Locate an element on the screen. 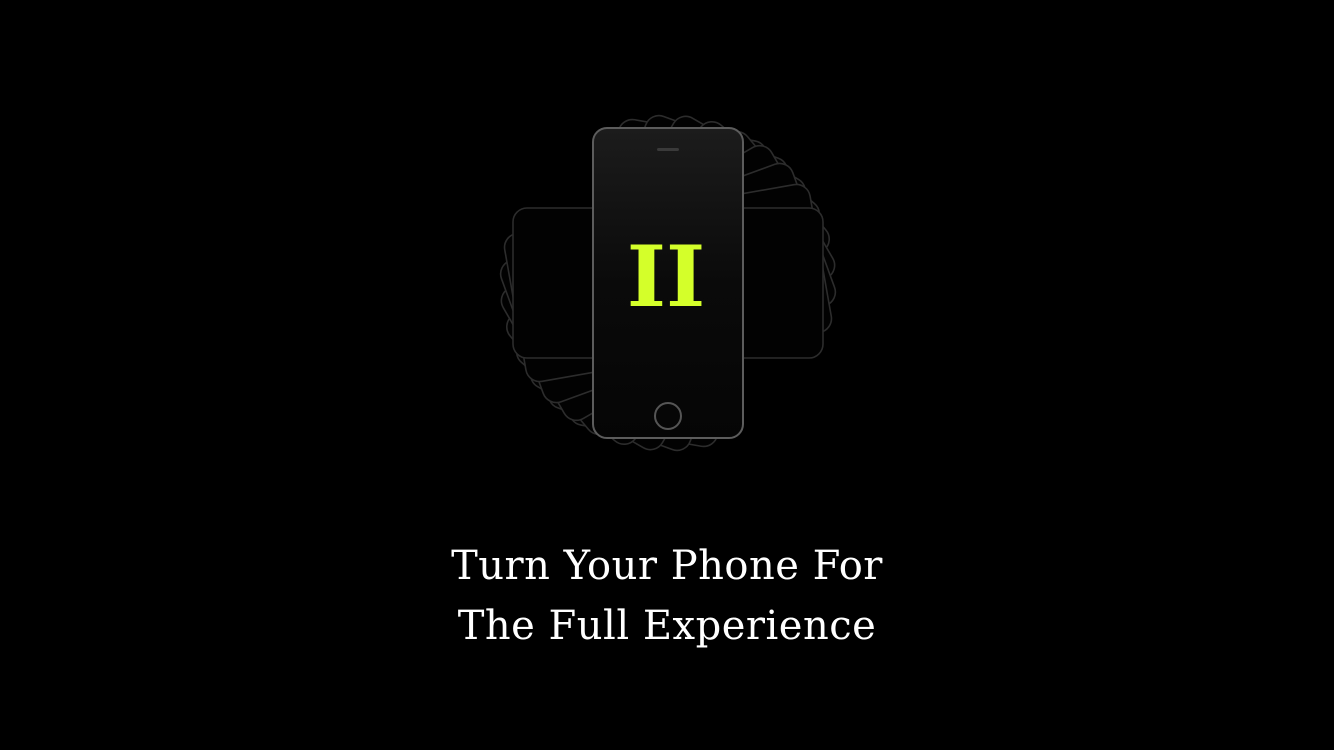 The width and height of the screenshot is (1334, 750). speaker-slot is located at coordinates (668, 149).